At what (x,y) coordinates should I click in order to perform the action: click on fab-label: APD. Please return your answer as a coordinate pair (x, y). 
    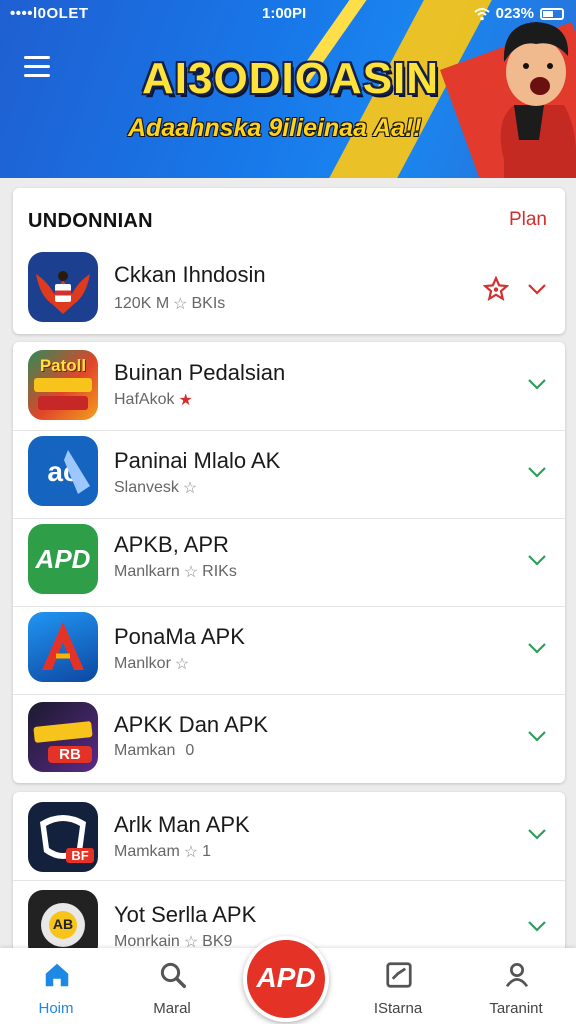
    Looking at the image, I should click on (286, 977).